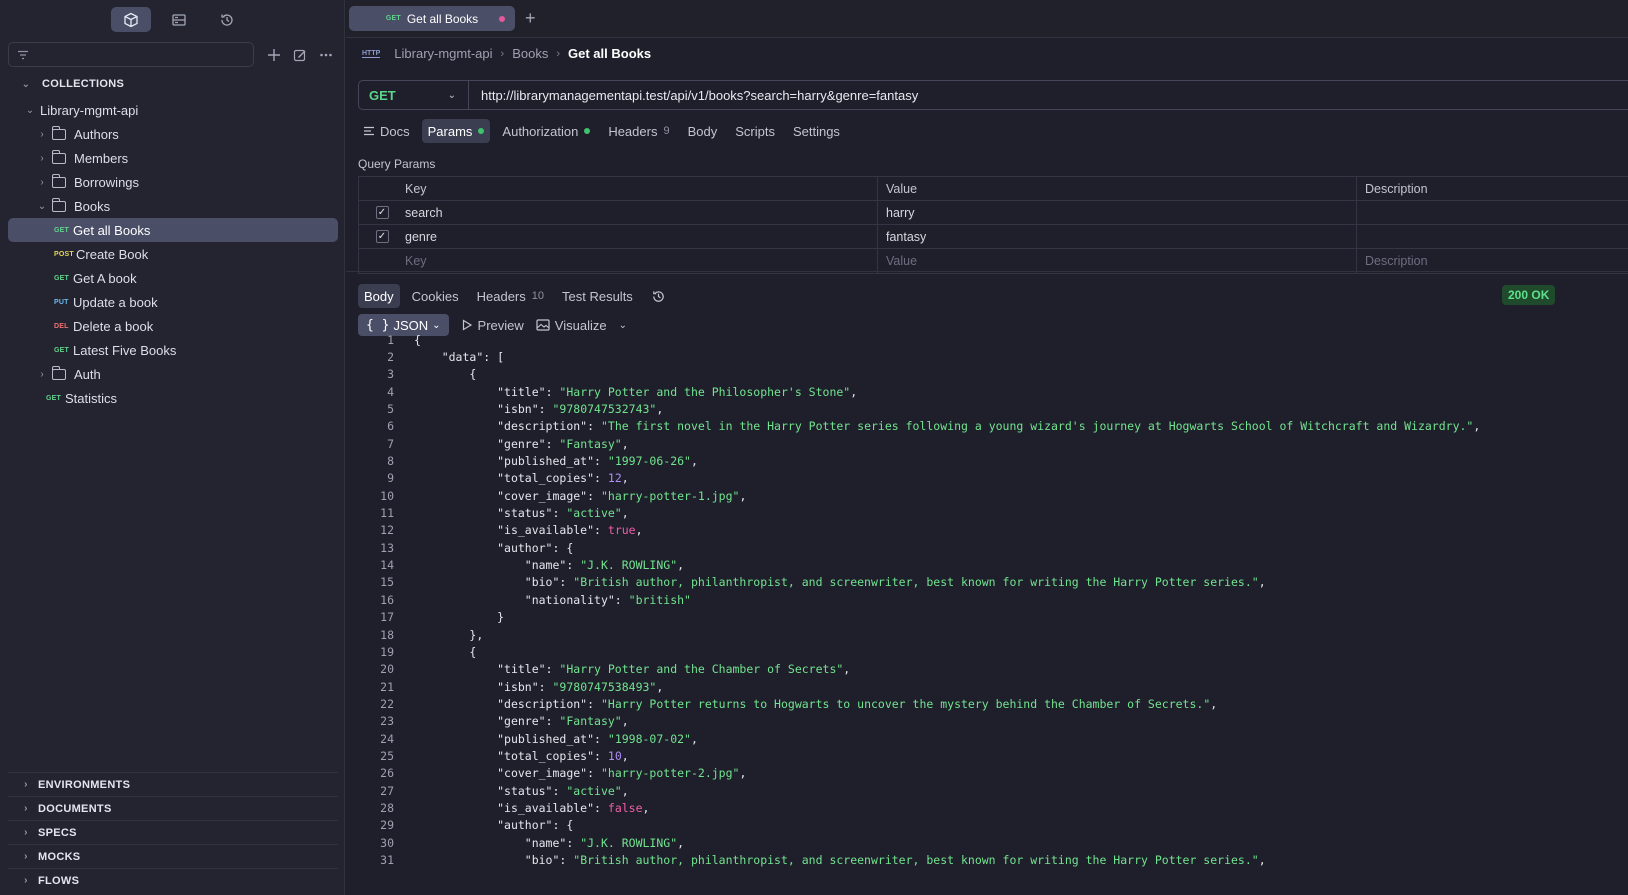  I want to click on tree-folder-members: › Members, so click(173, 158).